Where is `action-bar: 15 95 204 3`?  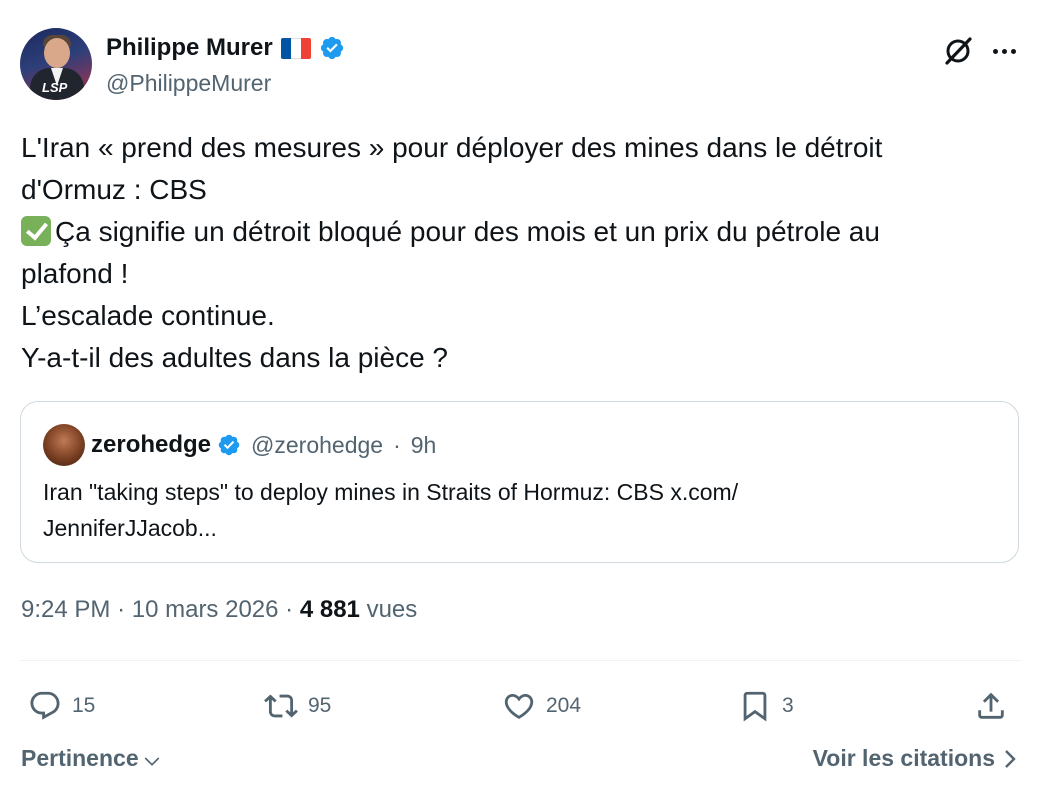 action-bar: 15 95 204 3 is located at coordinates (520, 706).